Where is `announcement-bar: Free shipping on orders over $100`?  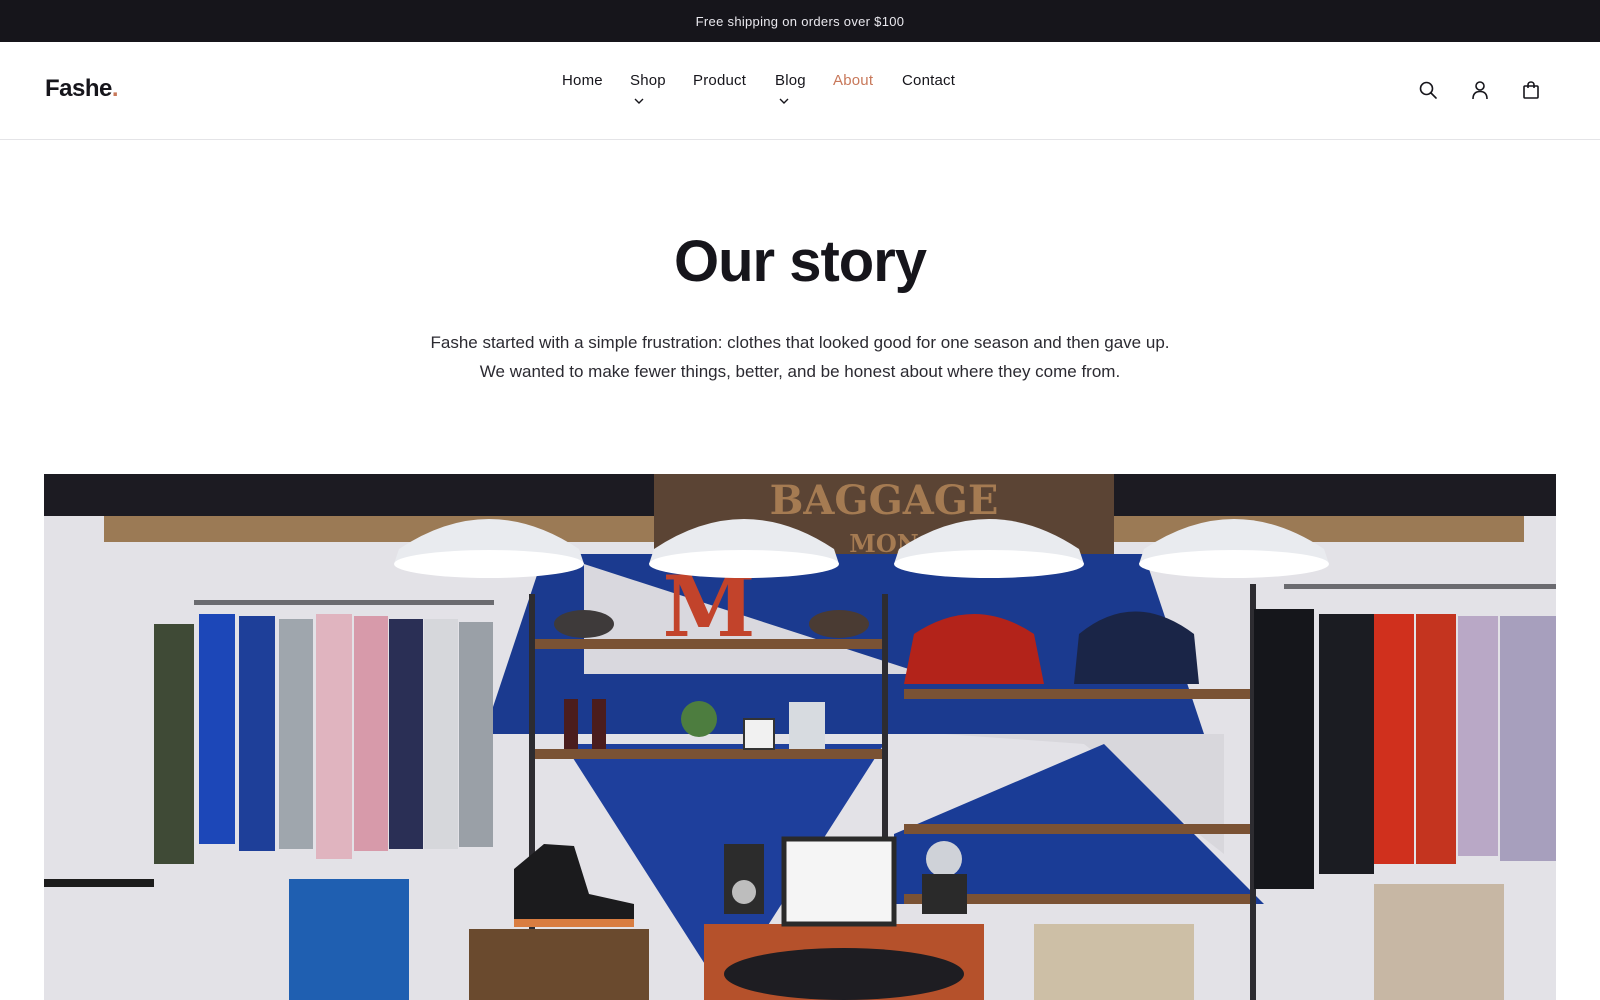 announcement-bar: Free shipping on orders over $100 is located at coordinates (800, 21).